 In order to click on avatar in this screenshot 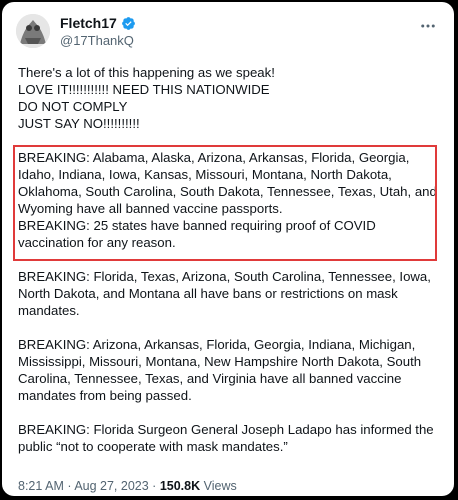, I will do `click(33, 31)`.